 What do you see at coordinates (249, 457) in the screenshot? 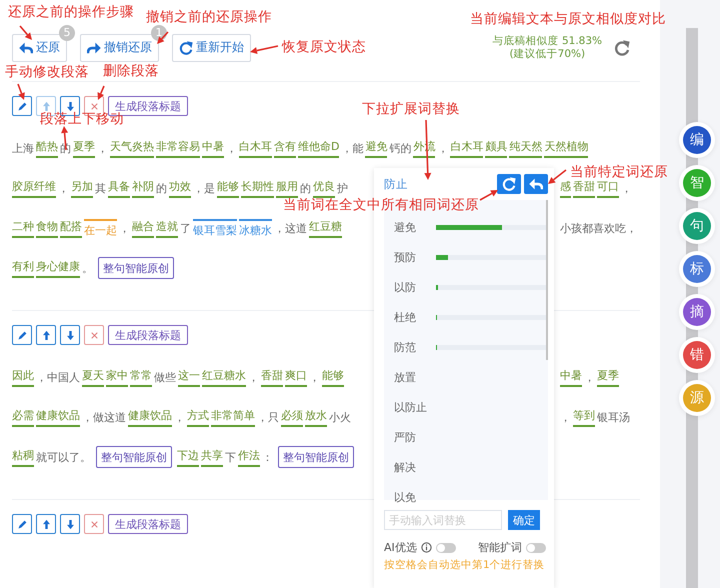
I see `replaceable-word: 作法` at bounding box center [249, 457].